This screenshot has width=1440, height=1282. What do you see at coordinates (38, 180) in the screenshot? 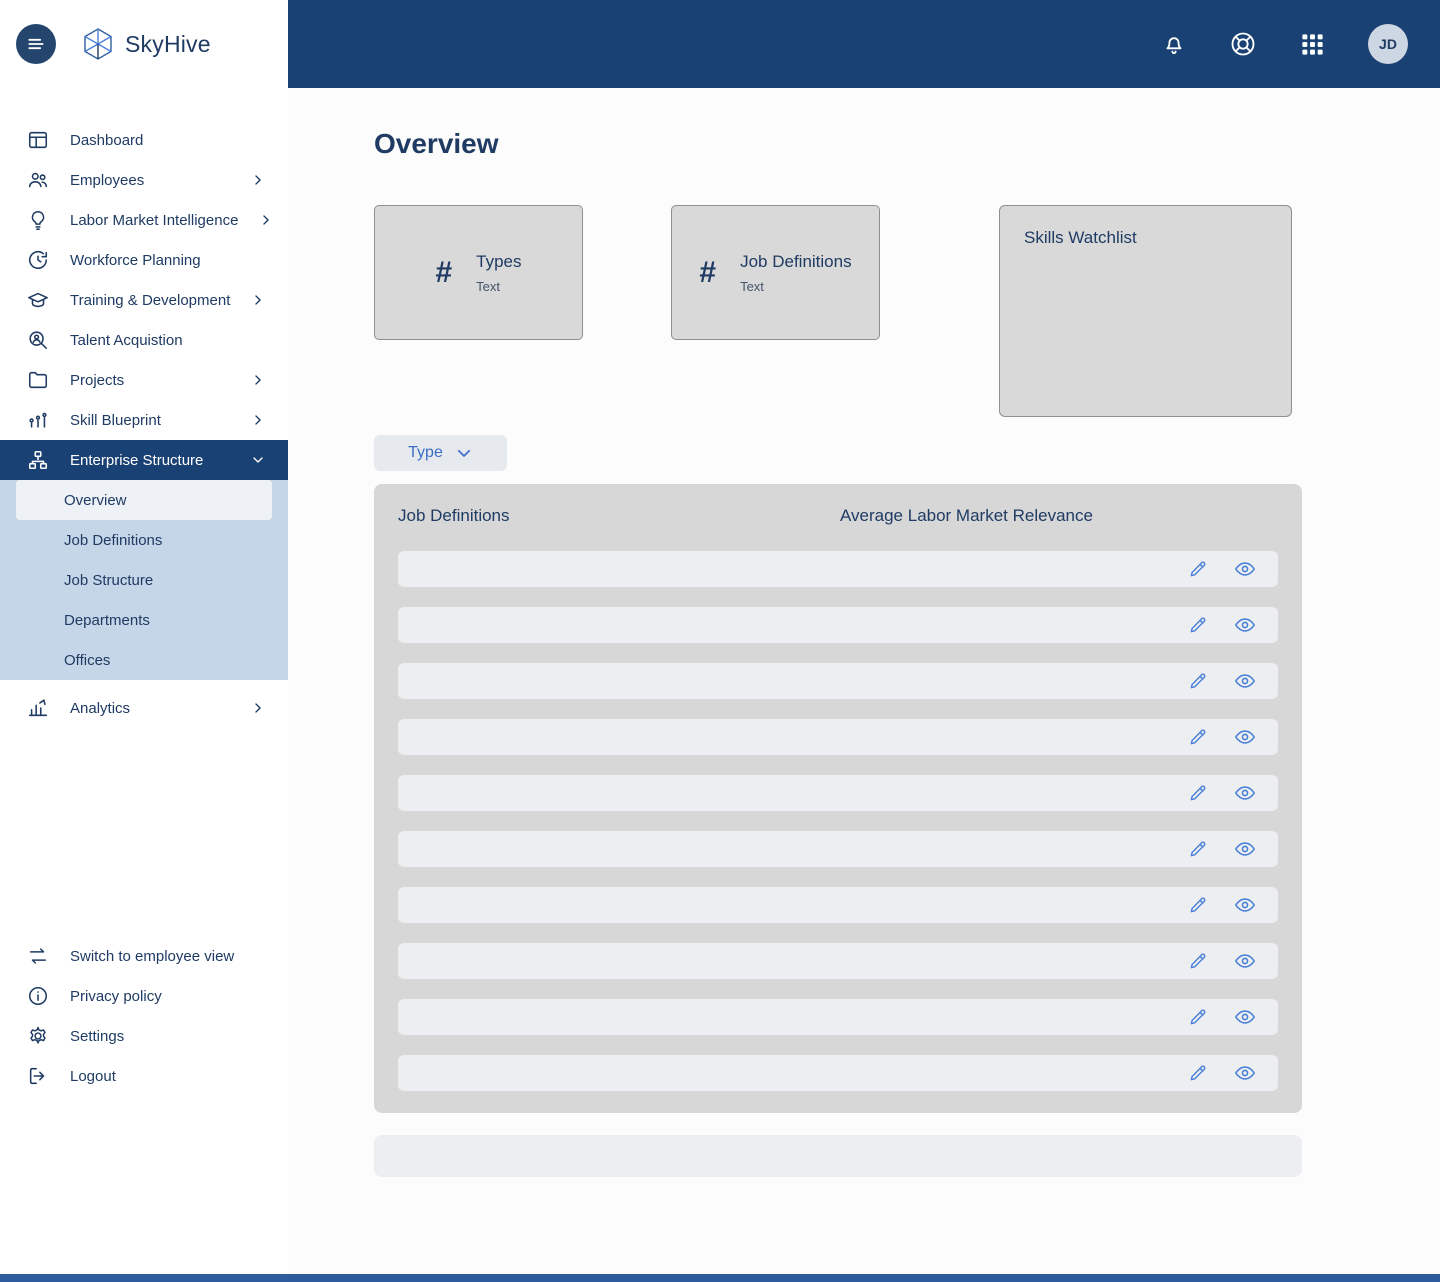
I see `employees-icon` at bounding box center [38, 180].